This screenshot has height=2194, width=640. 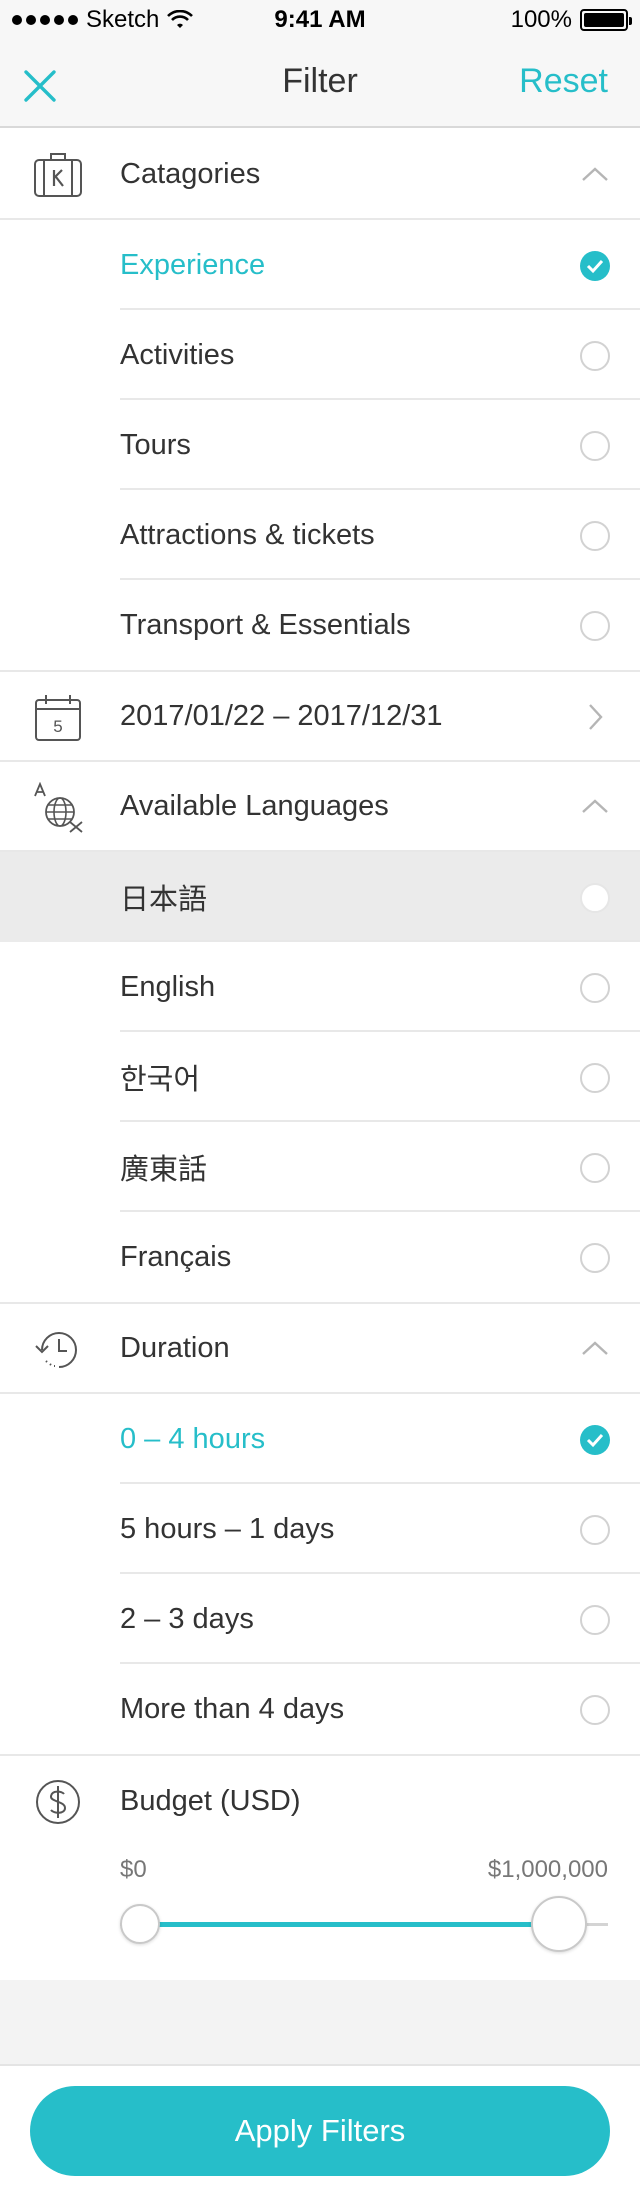 What do you see at coordinates (160, 1080) in the screenshot?
I see `language-label: 한국어` at bounding box center [160, 1080].